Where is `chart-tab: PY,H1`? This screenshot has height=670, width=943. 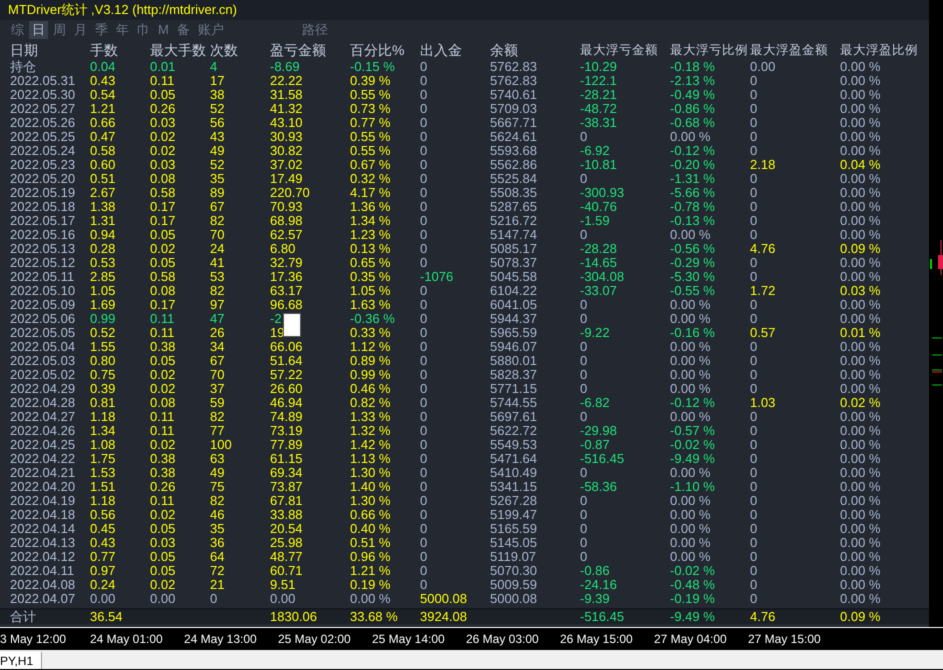
chart-tab: PY,H1 is located at coordinates (21, 660).